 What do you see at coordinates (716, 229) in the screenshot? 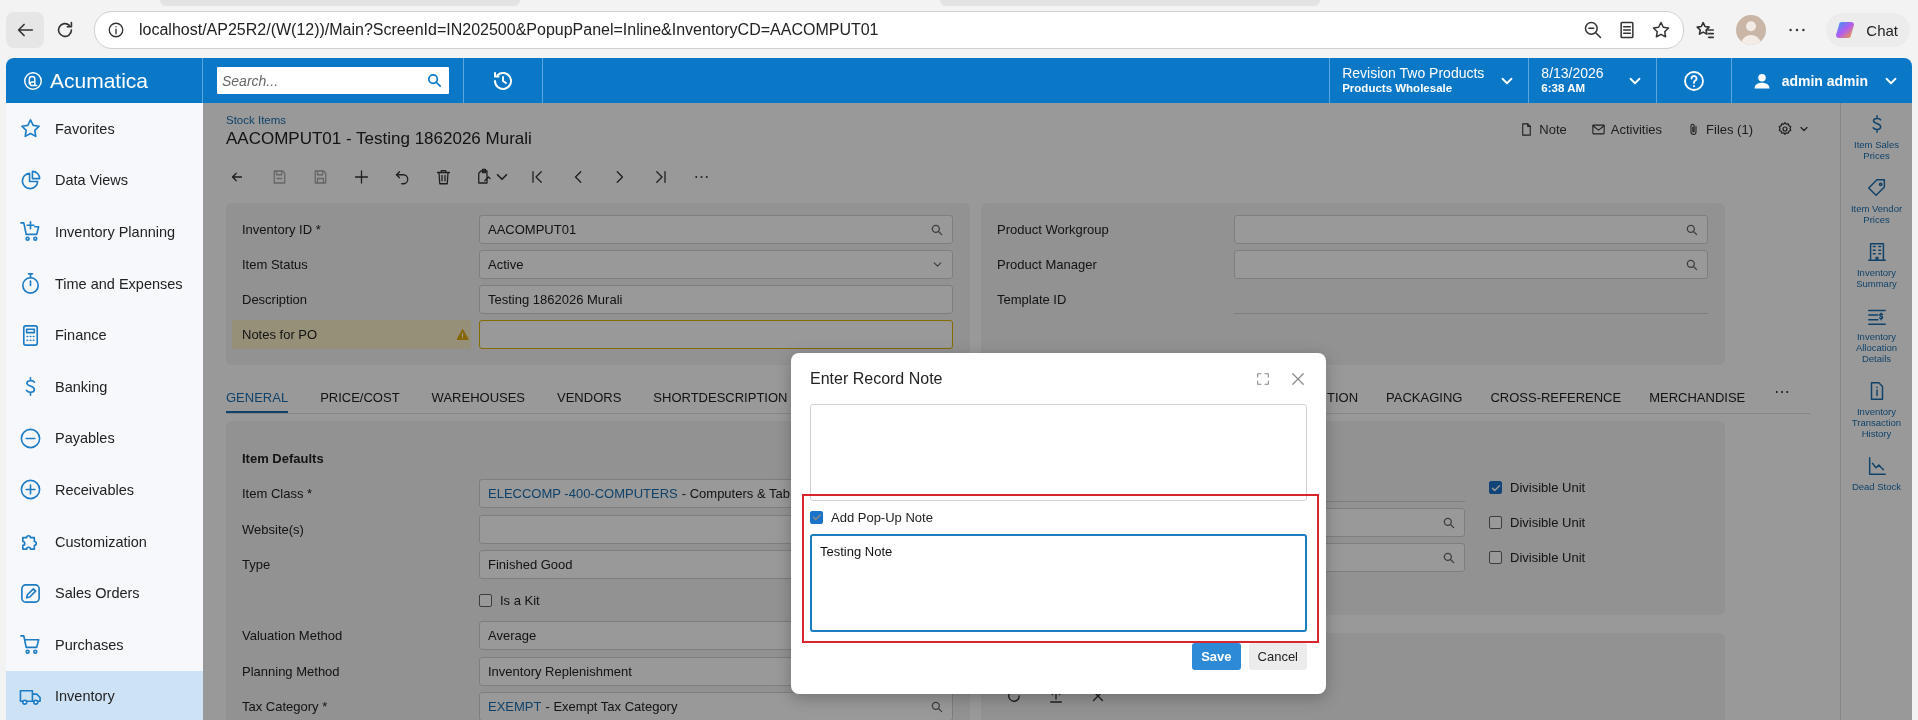
I see `search-field: AACOMPUT01` at bounding box center [716, 229].